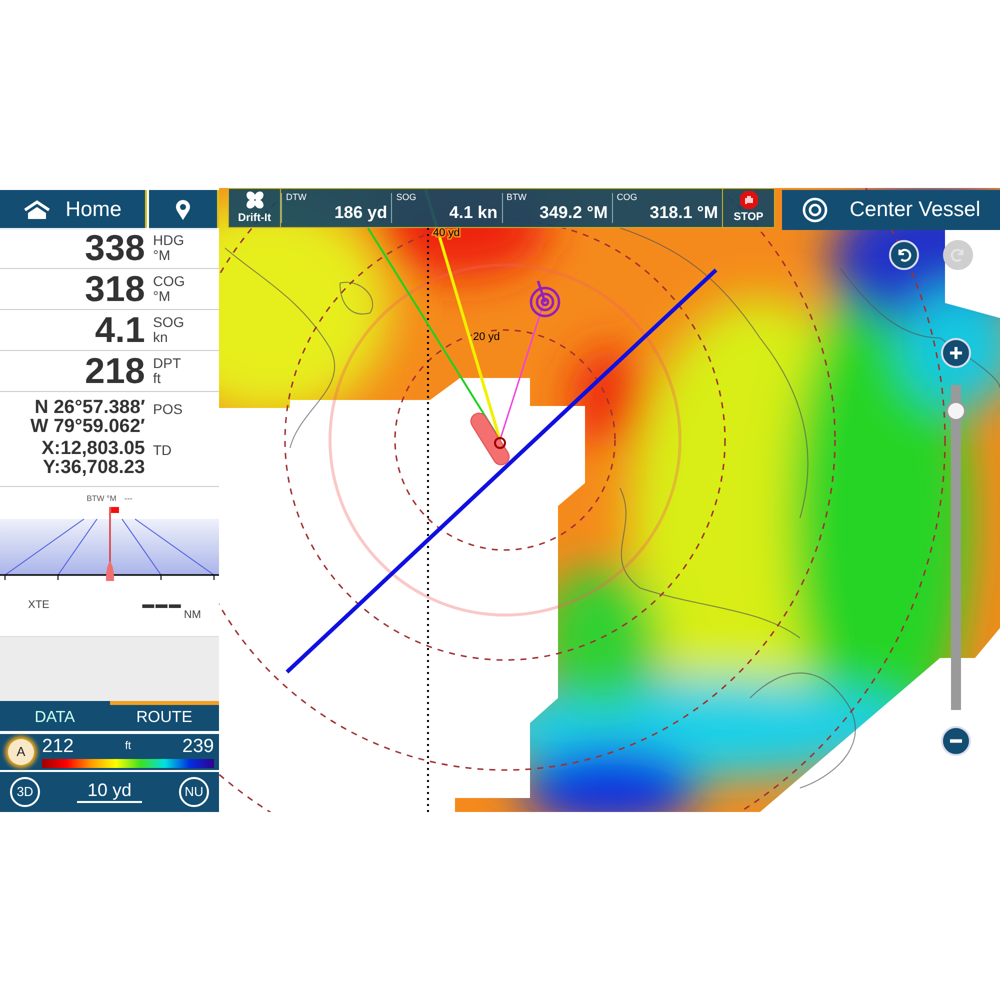  Describe the element at coordinates (486, 337) in the screenshot. I see `range-label: 20 yd` at that location.